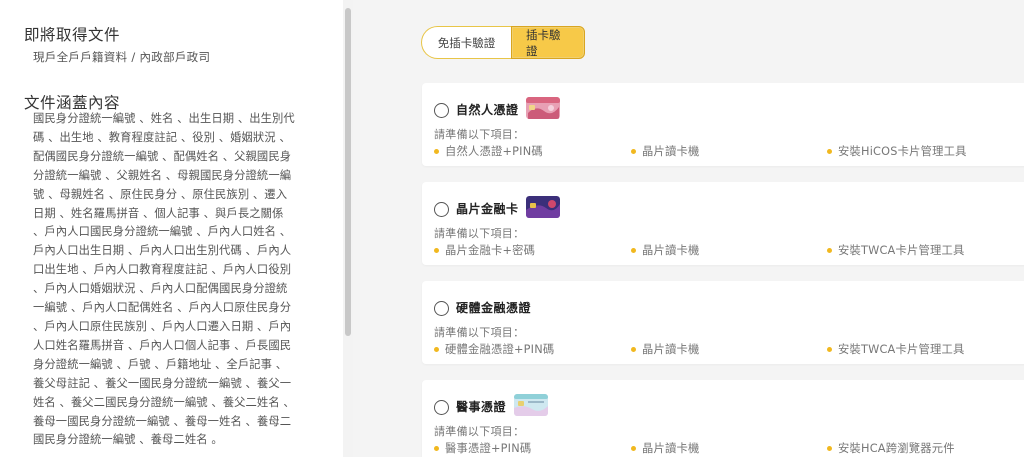 The height and width of the screenshot is (457, 1024). I want to click on requirement-item: 硬體金融憑證+PIN碼, so click(494, 349).